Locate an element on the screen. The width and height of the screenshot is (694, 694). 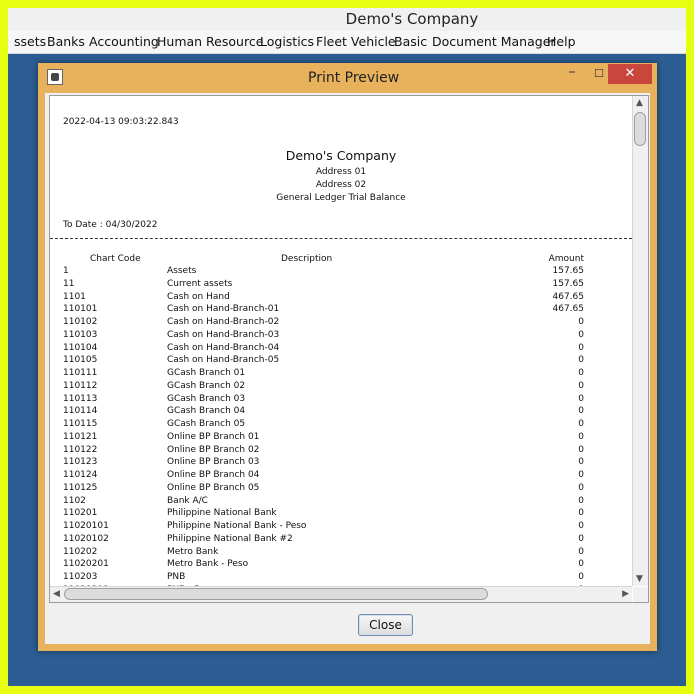
report-title: General Ledger Trial Balance is located at coordinates (341, 198).